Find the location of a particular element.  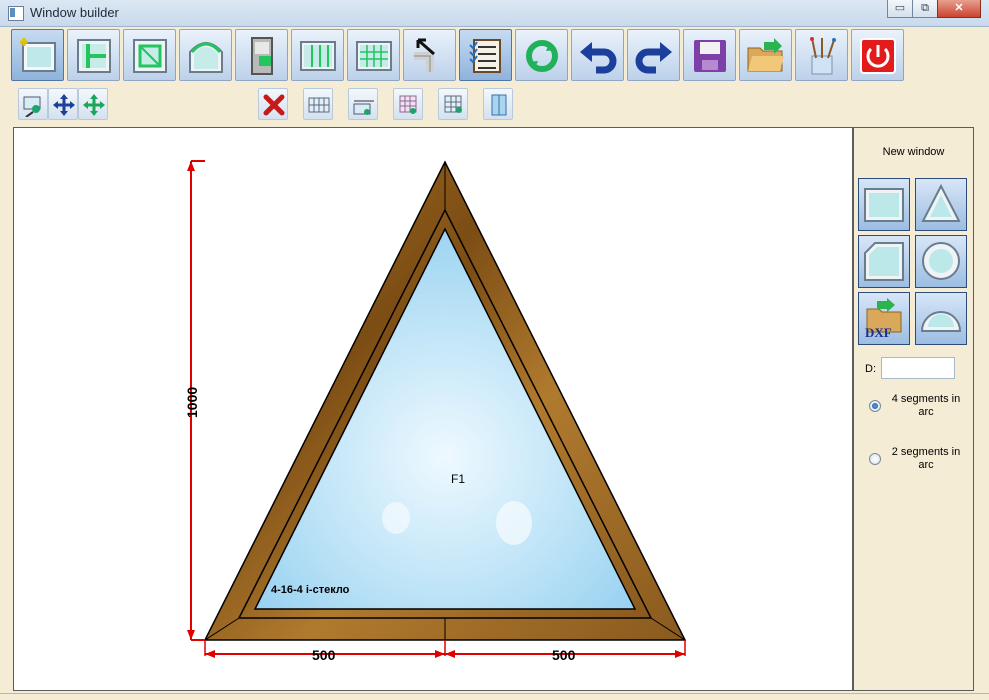

glass-label: 4-16-4 i-стекло is located at coordinates (310, 590).